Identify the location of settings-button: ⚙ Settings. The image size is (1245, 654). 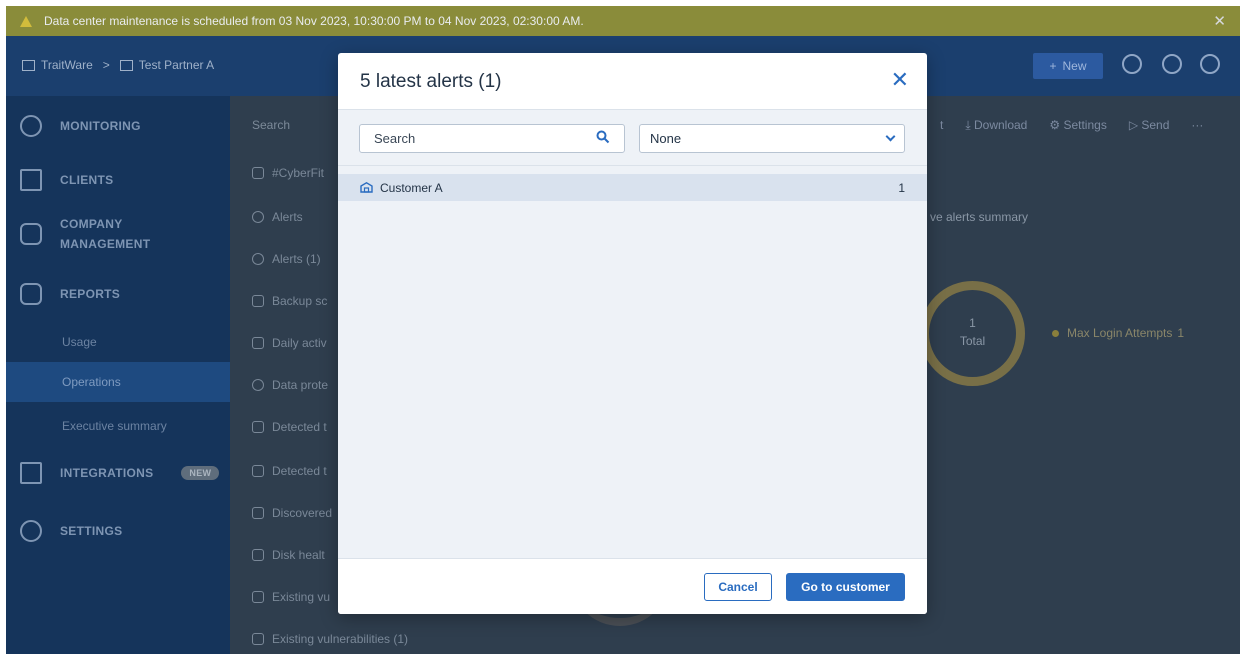
(1077, 125).